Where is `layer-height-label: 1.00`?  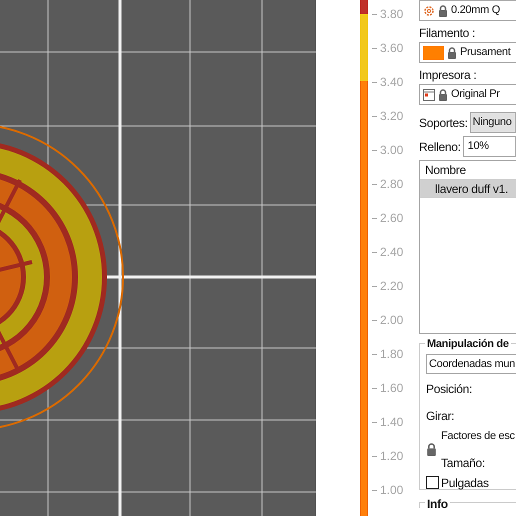
layer-height-label: 1.00 is located at coordinates (392, 490).